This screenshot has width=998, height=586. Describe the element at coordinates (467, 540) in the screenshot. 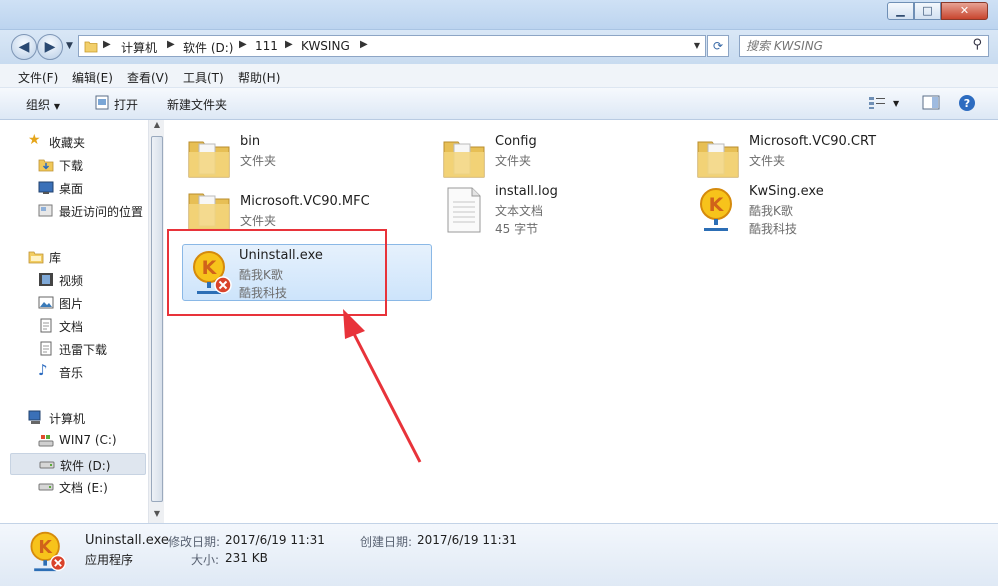

I see `details-created-value: 2017/6/19 11:31` at that location.